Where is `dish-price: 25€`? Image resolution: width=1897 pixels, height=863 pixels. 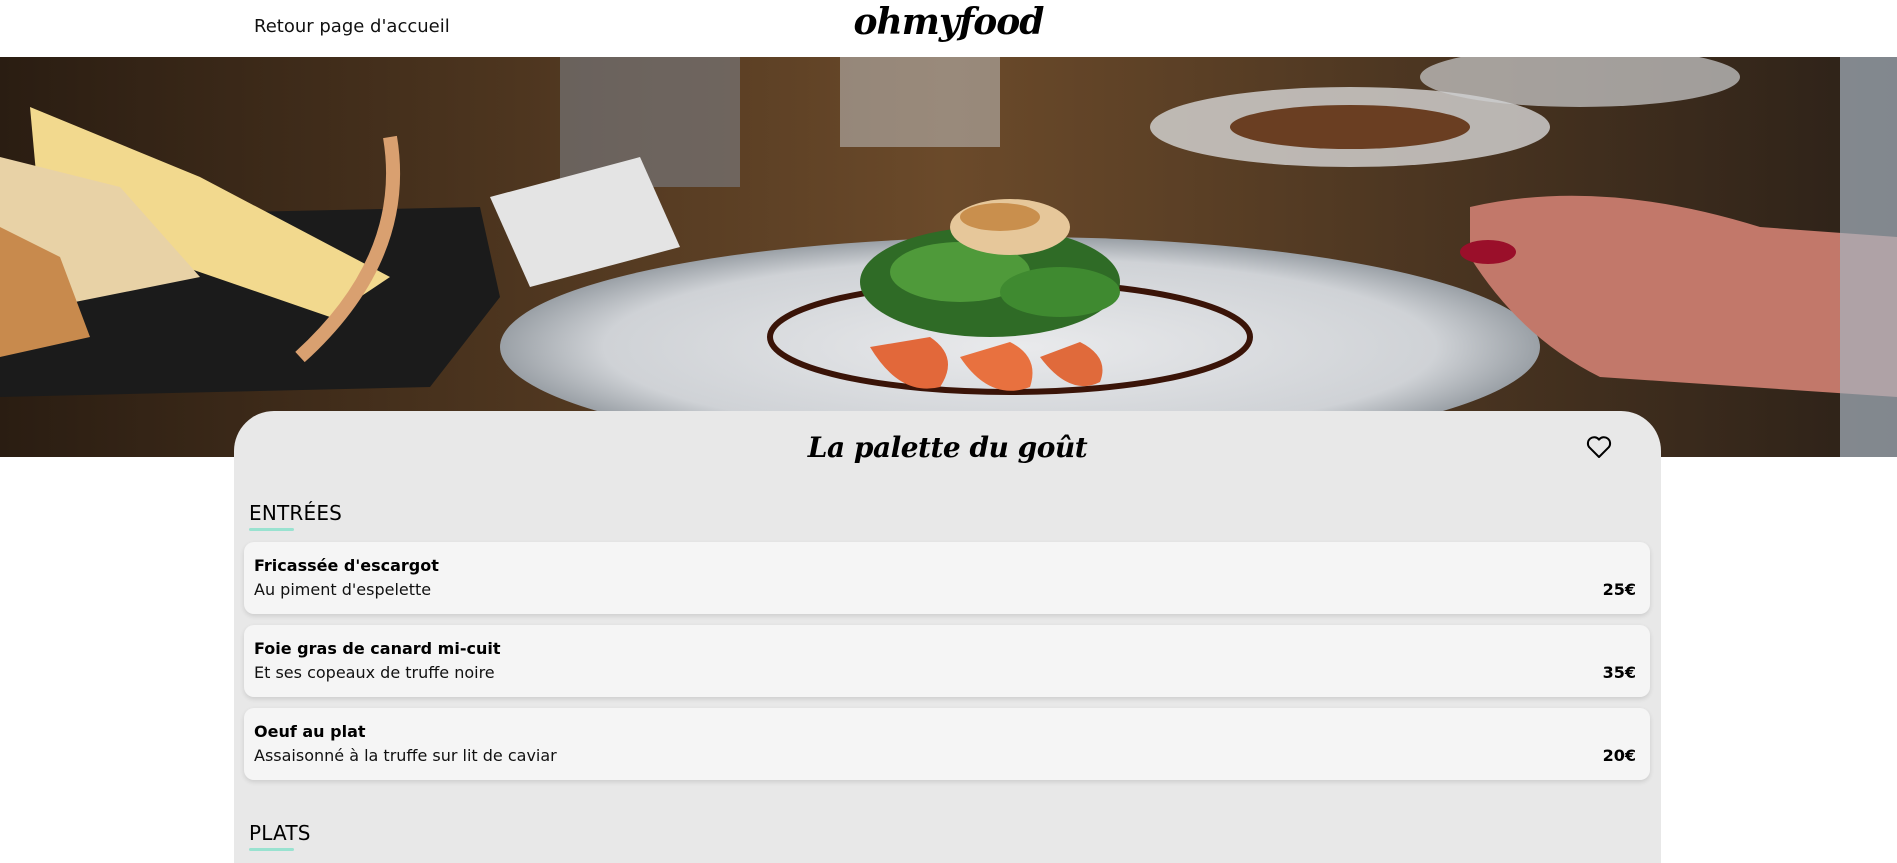 dish-price: 25€ is located at coordinates (1619, 589).